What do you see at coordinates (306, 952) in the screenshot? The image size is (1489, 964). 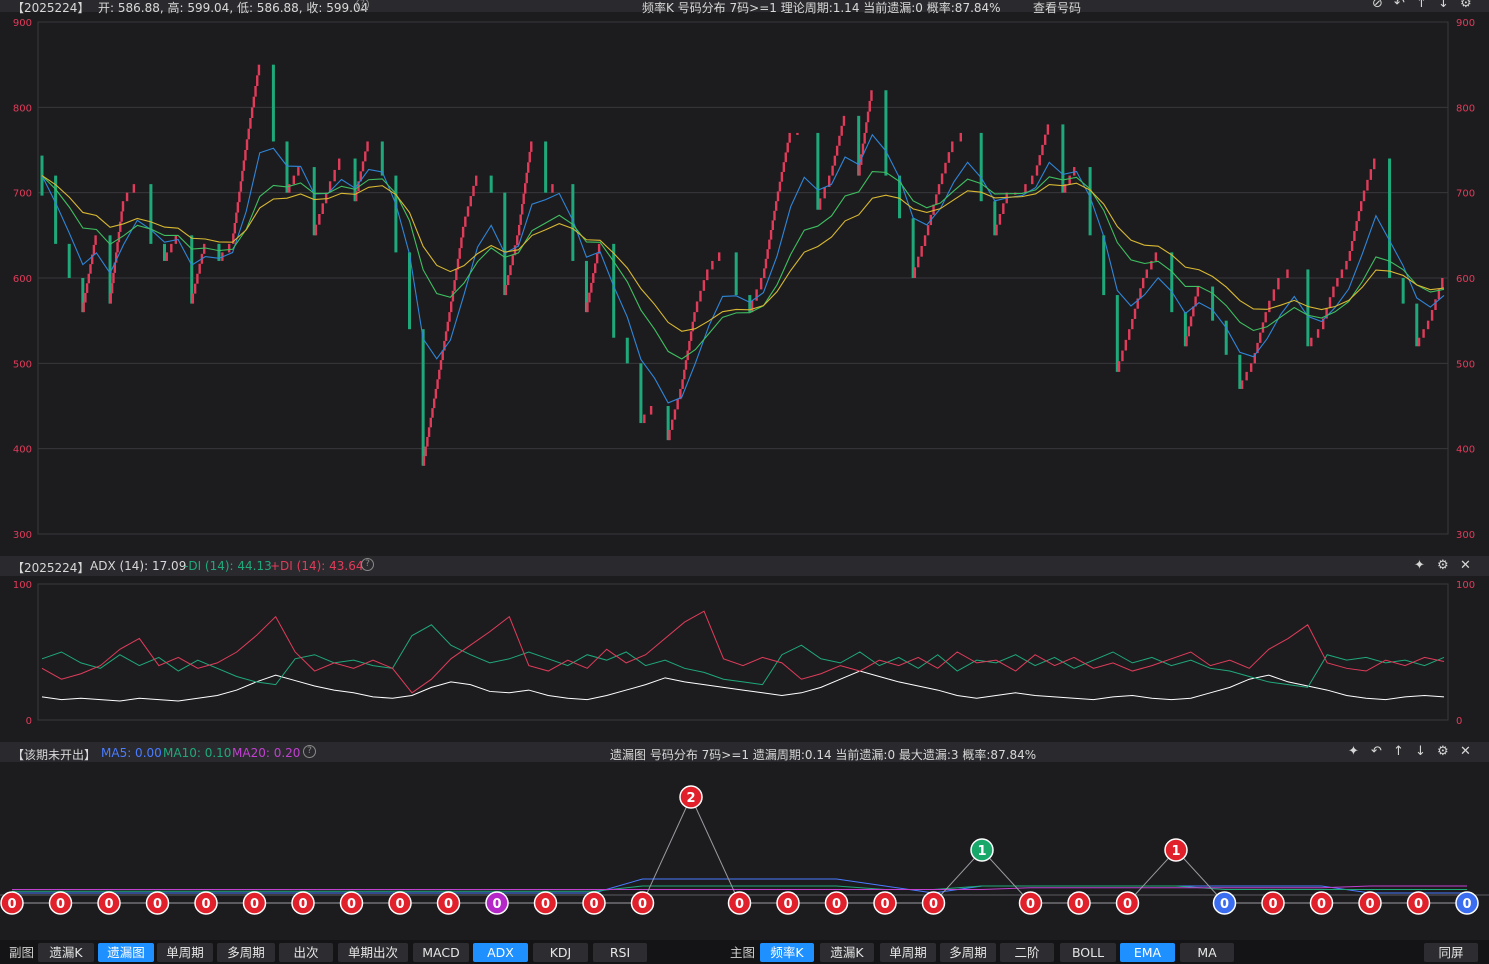 I see `sub-chart-button-4: 出次` at bounding box center [306, 952].